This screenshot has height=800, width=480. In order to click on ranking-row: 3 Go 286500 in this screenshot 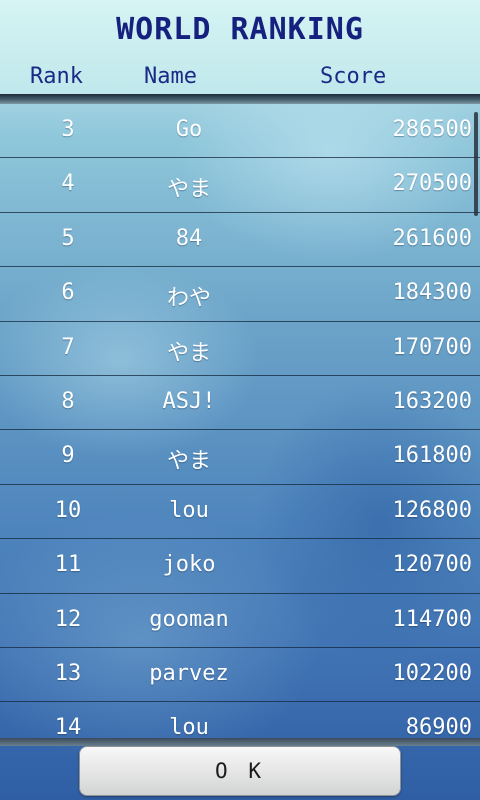, I will do `click(240, 131)`.